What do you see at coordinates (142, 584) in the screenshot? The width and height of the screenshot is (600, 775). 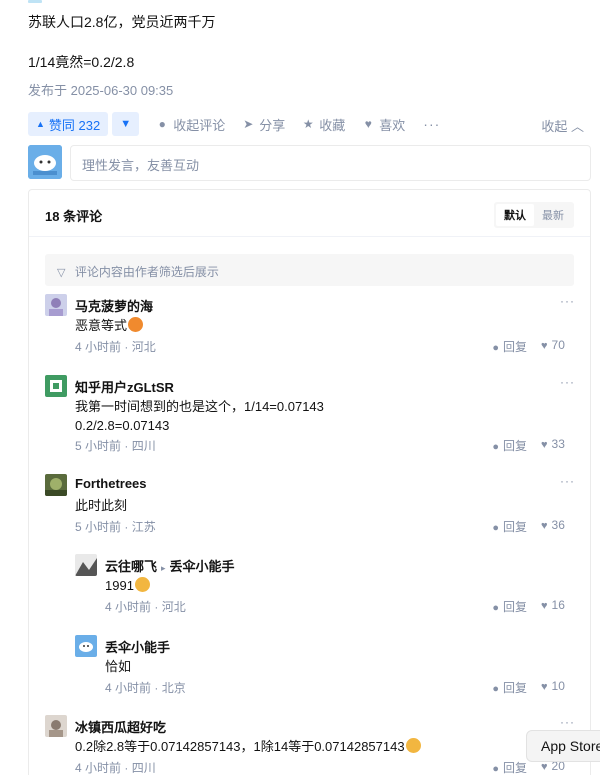 I see `grinning-face-emoji-icon` at bounding box center [142, 584].